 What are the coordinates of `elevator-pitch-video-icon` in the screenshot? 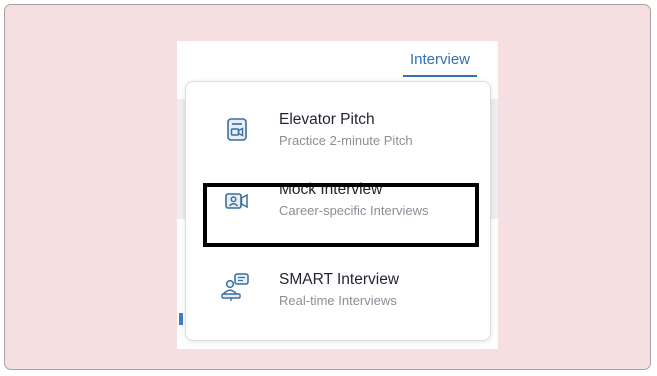 It's located at (237, 130).